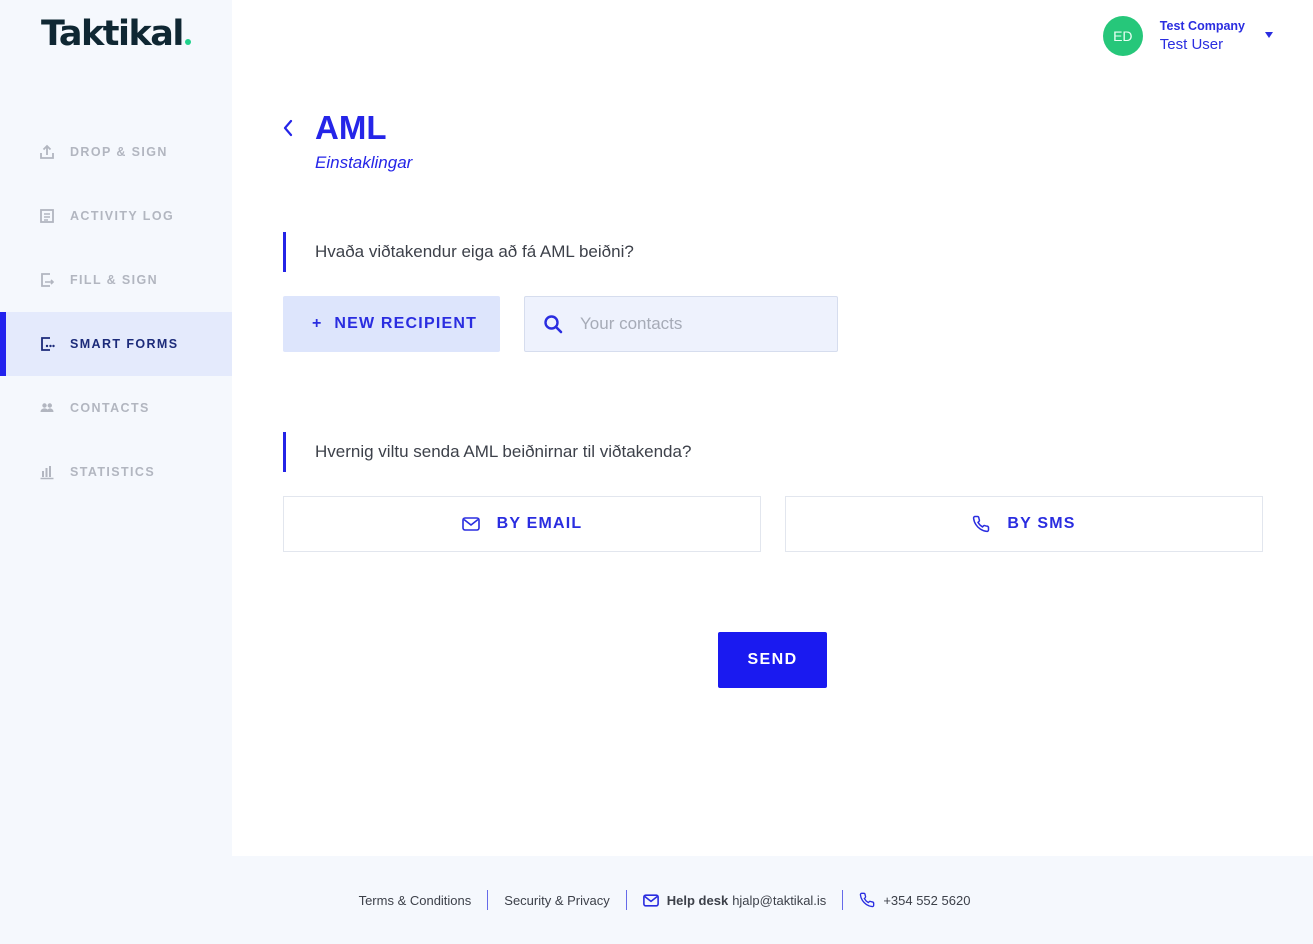 The height and width of the screenshot is (944, 1313). Describe the element at coordinates (187, 42) in the screenshot. I see `logo-dot` at that location.